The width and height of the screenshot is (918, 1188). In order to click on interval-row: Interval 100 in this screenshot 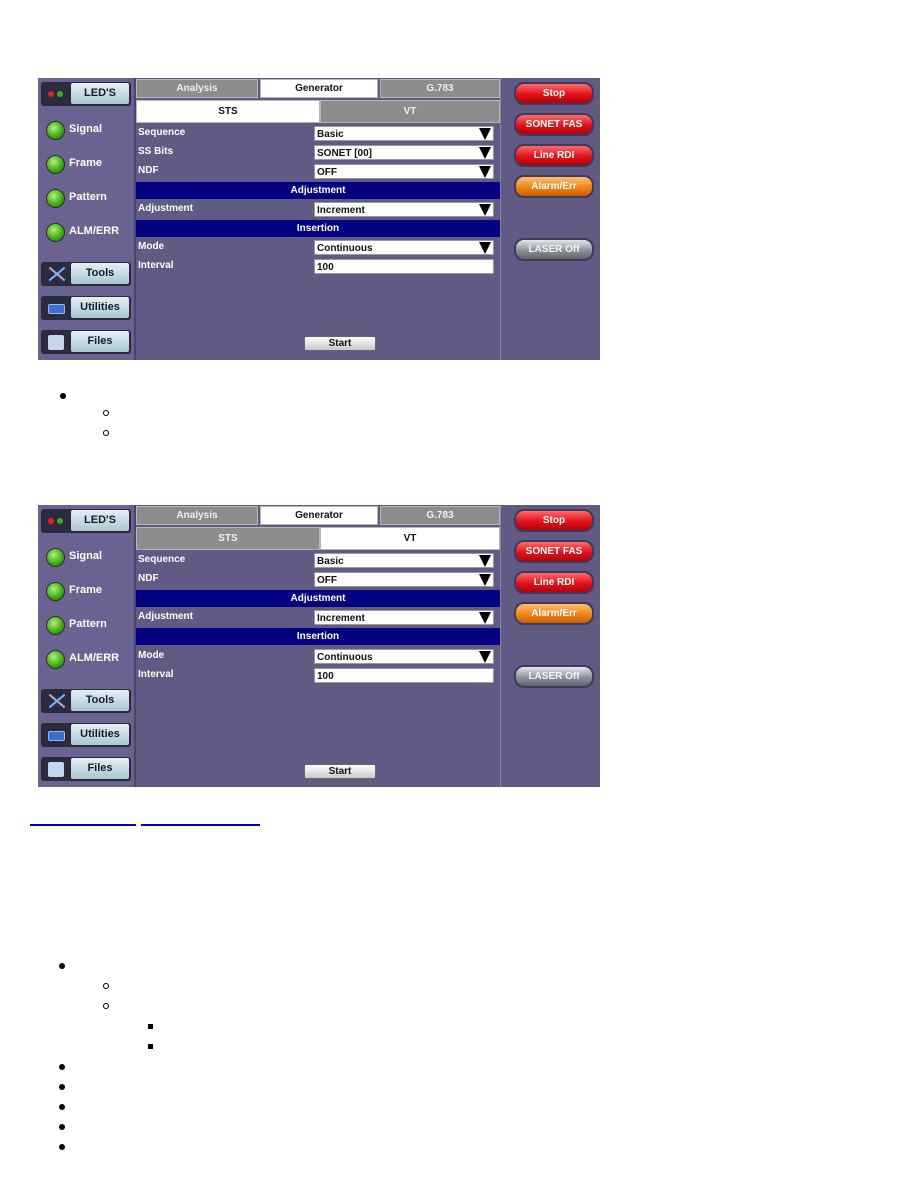, I will do `click(318, 676)`.